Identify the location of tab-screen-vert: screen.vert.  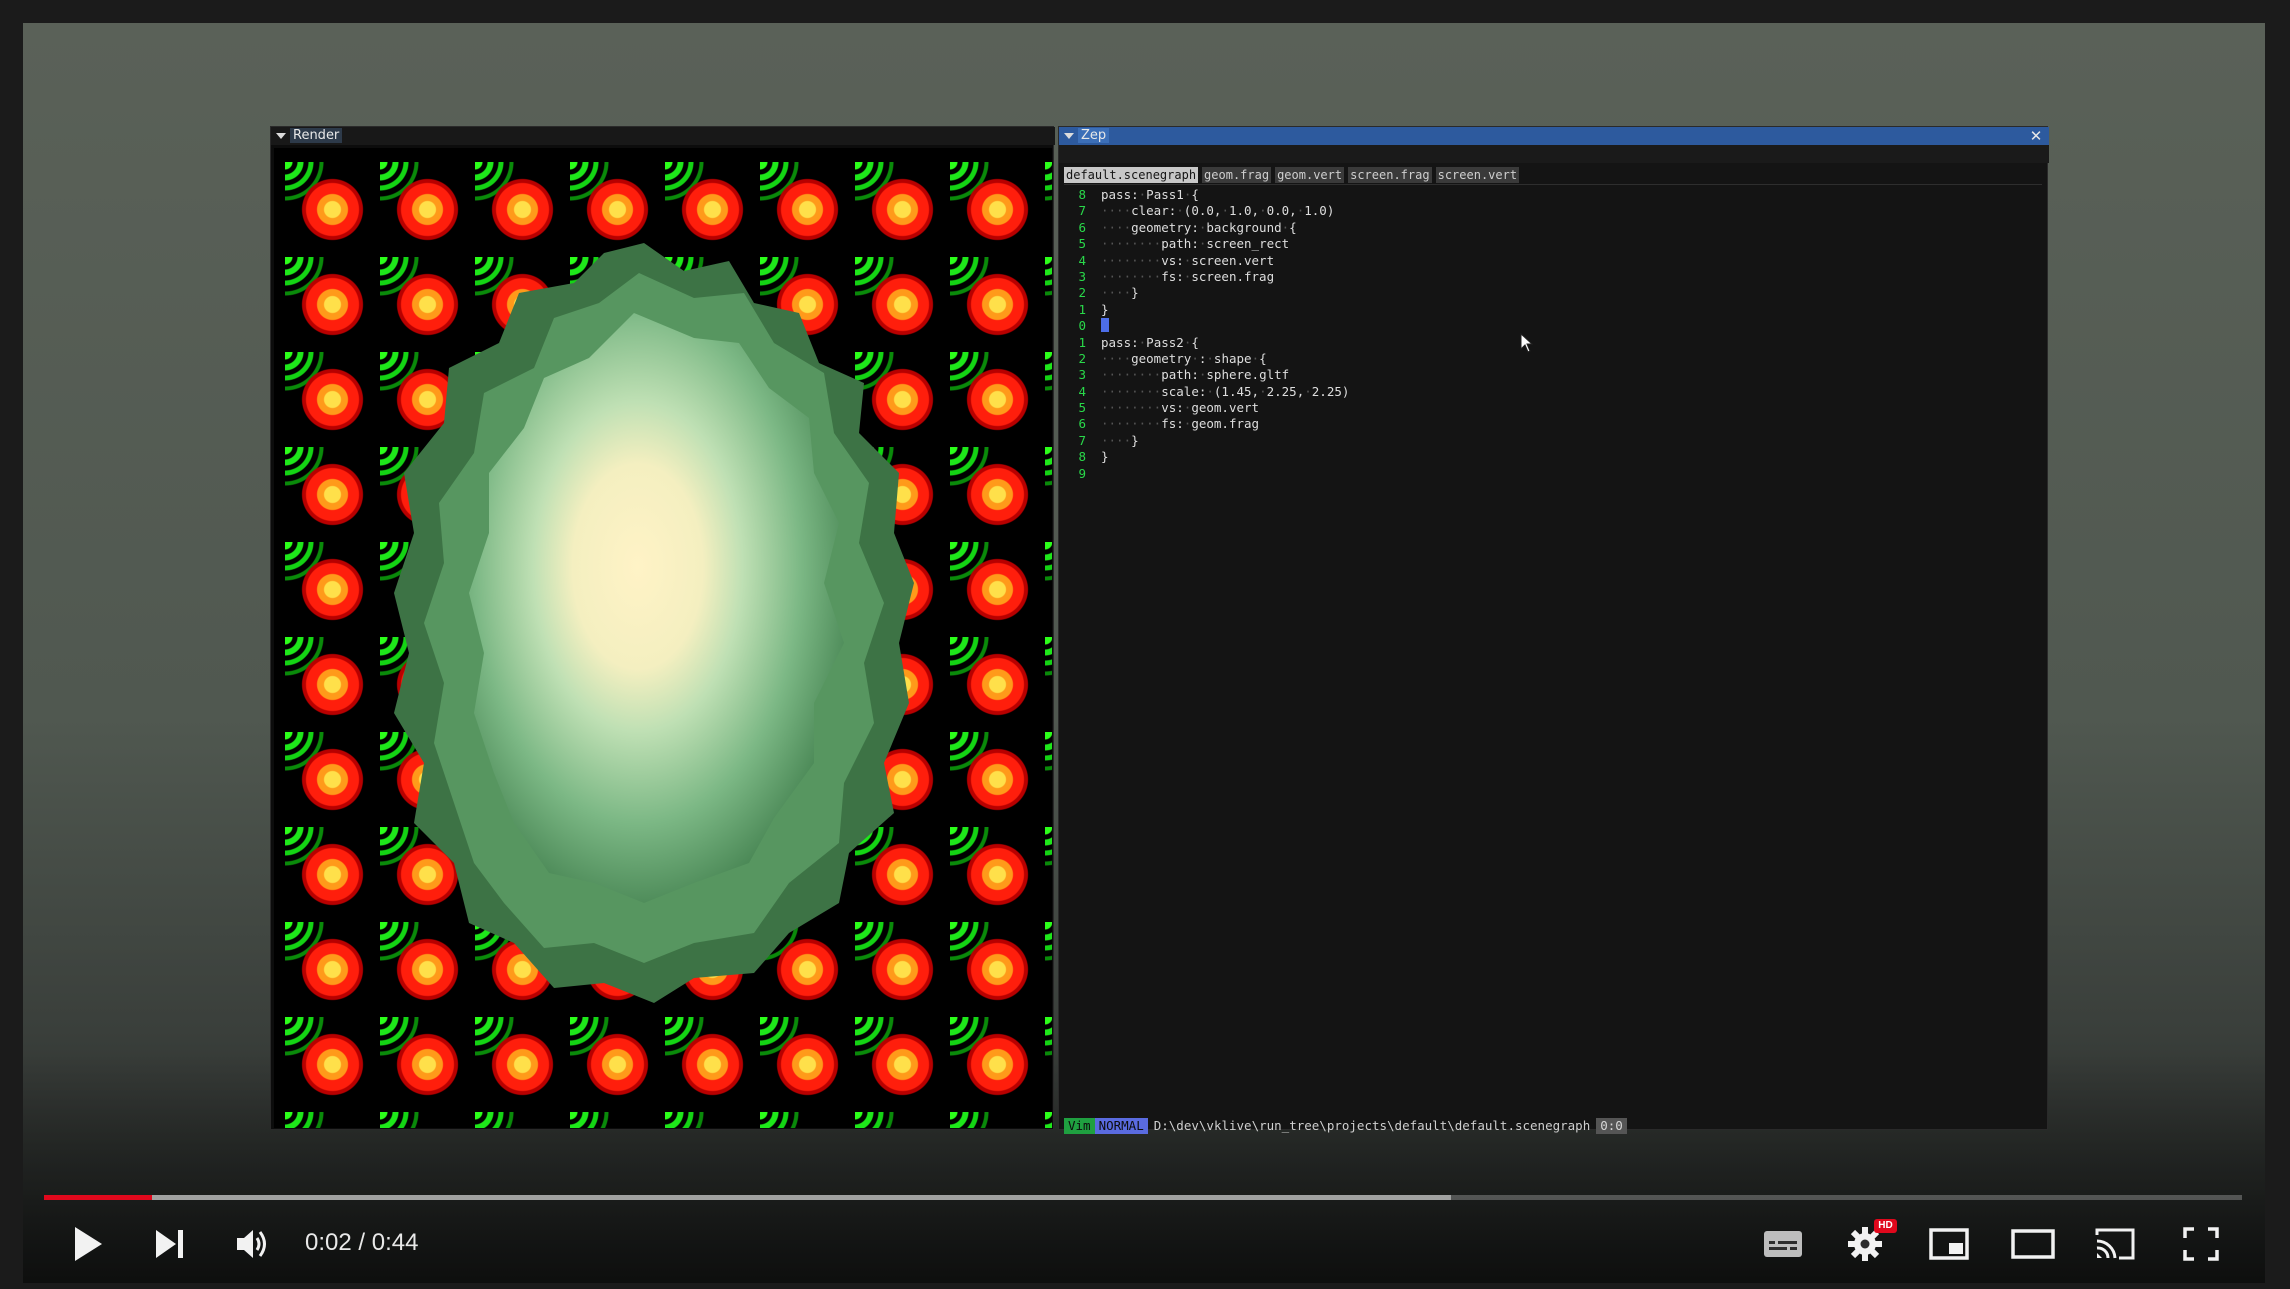
(1477, 175).